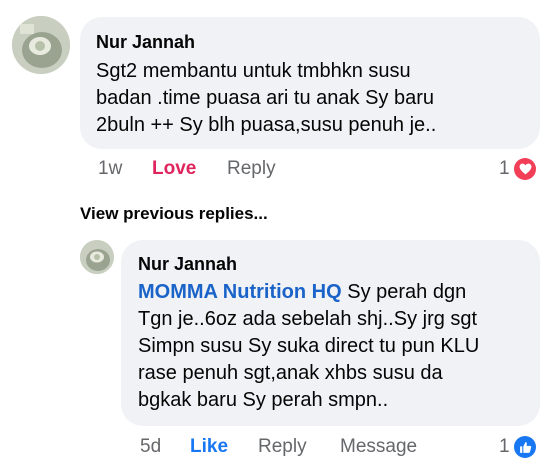  Describe the element at coordinates (150, 447) in the screenshot. I see `reply-time: 5d` at that location.